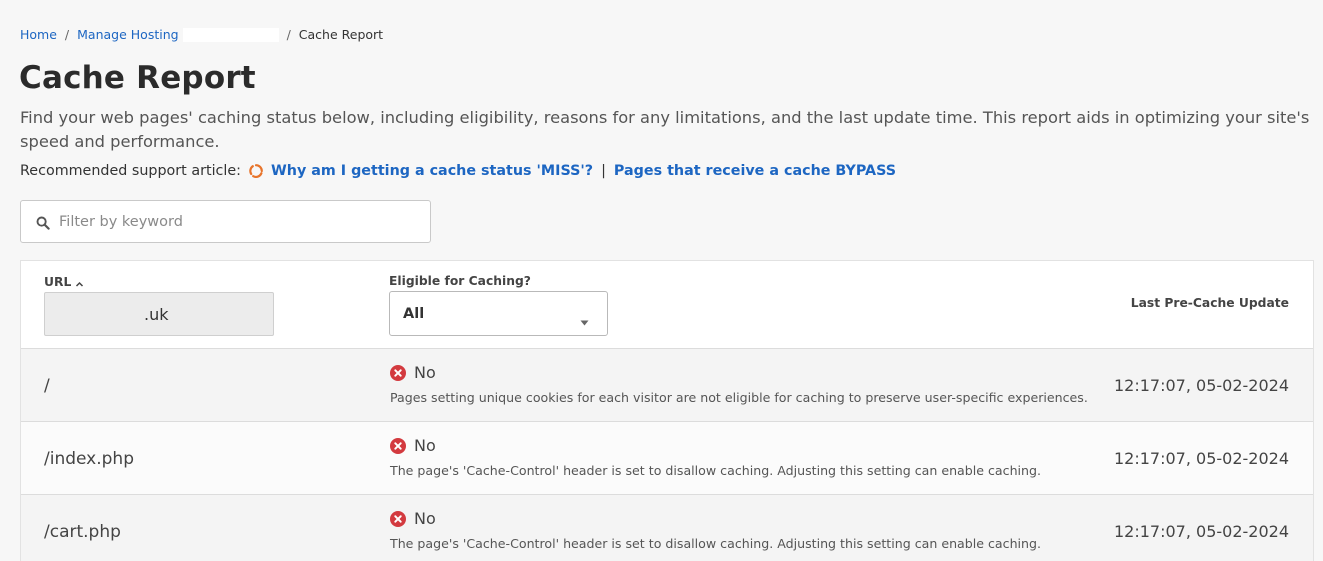 The width and height of the screenshot is (1323, 561). I want to click on search-icon, so click(43, 222).